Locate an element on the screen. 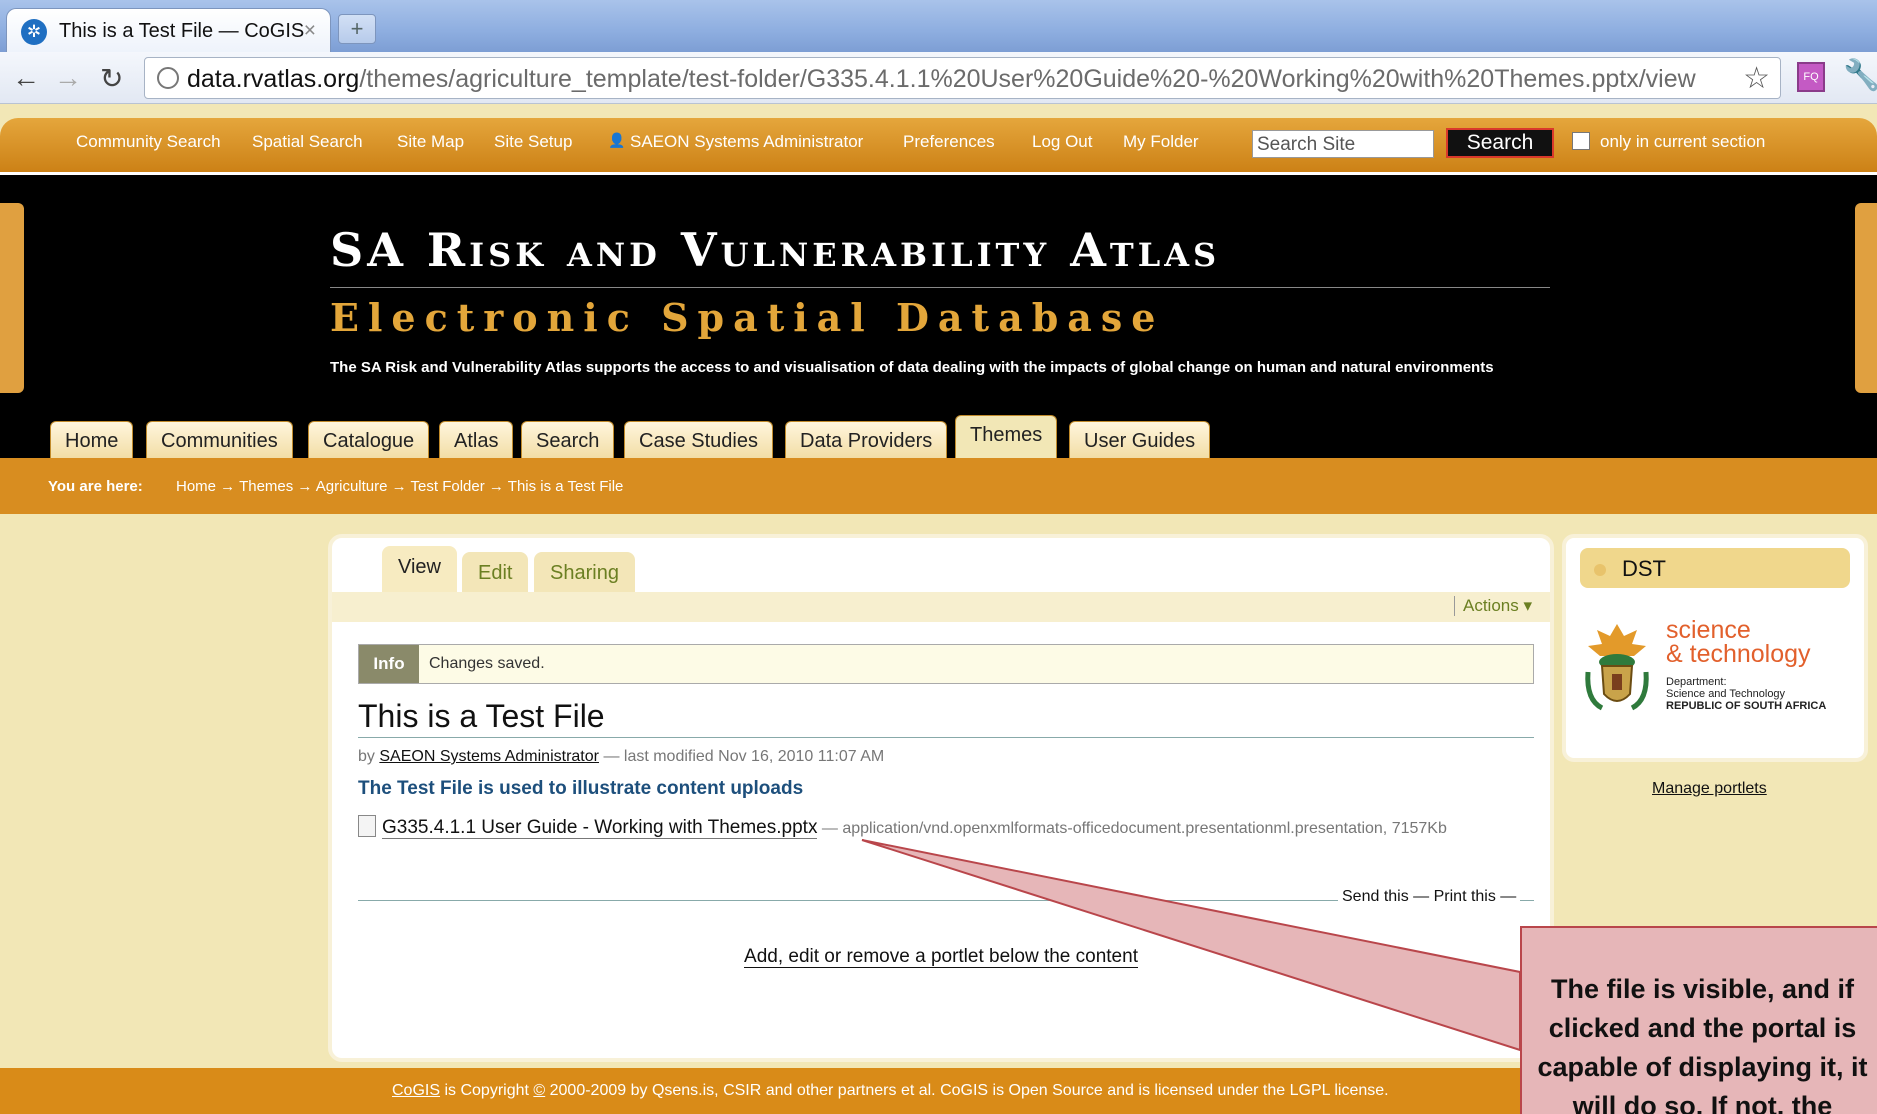  banner-divider is located at coordinates (940, 287).